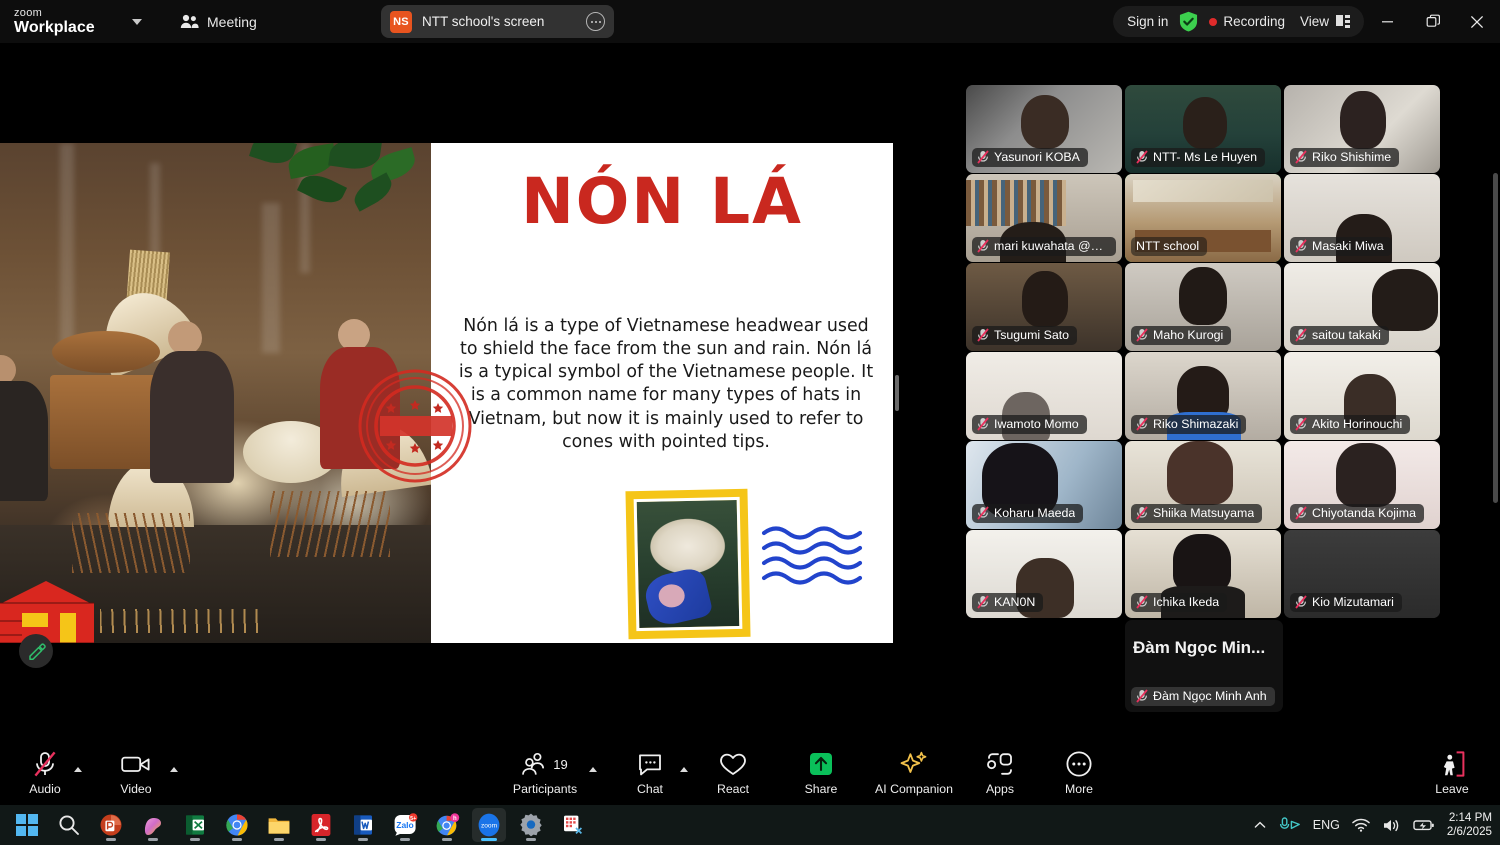  What do you see at coordinates (174, 769) in the screenshot?
I see `video-options-button` at bounding box center [174, 769].